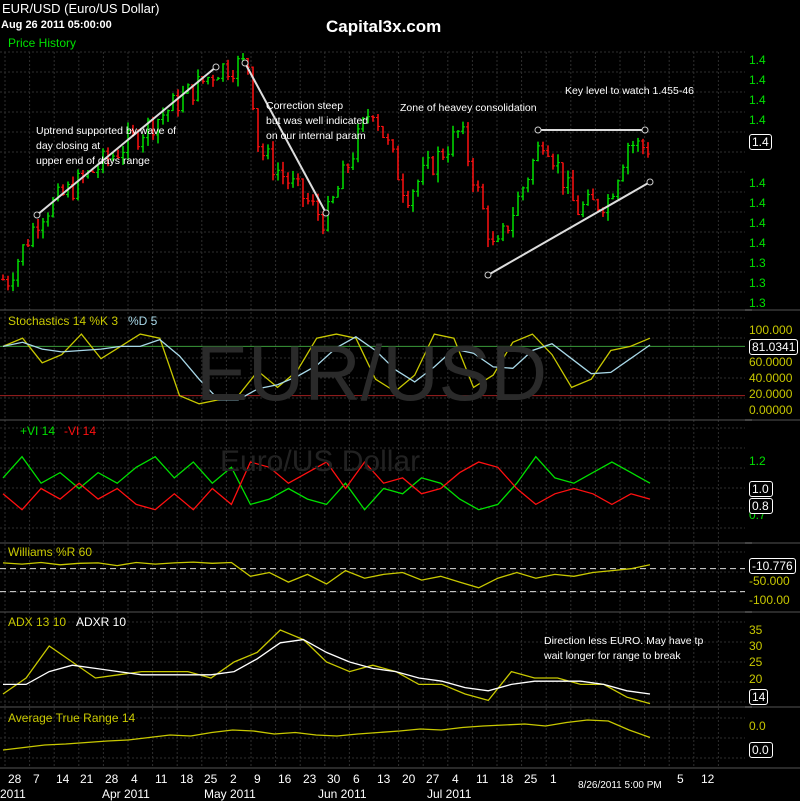 The width and height of the screenshot is (800, 801). Describe the element at coordinates (257, 779) in the screenshot. I see `x-tick-day: 9` at that location.